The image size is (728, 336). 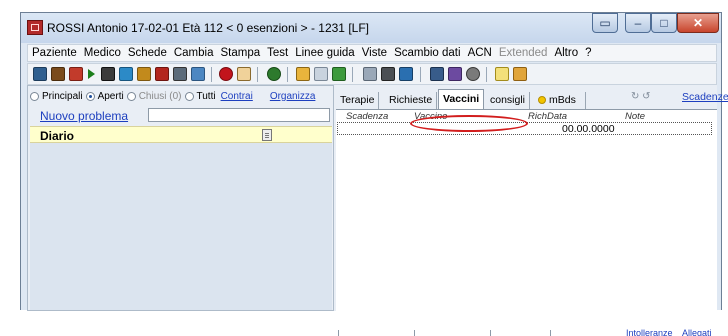 What do you see at coordinates (461, 99) in the screenshot?
I see `tab-vaccini: Vaccini` at bounding box center [461, 99].